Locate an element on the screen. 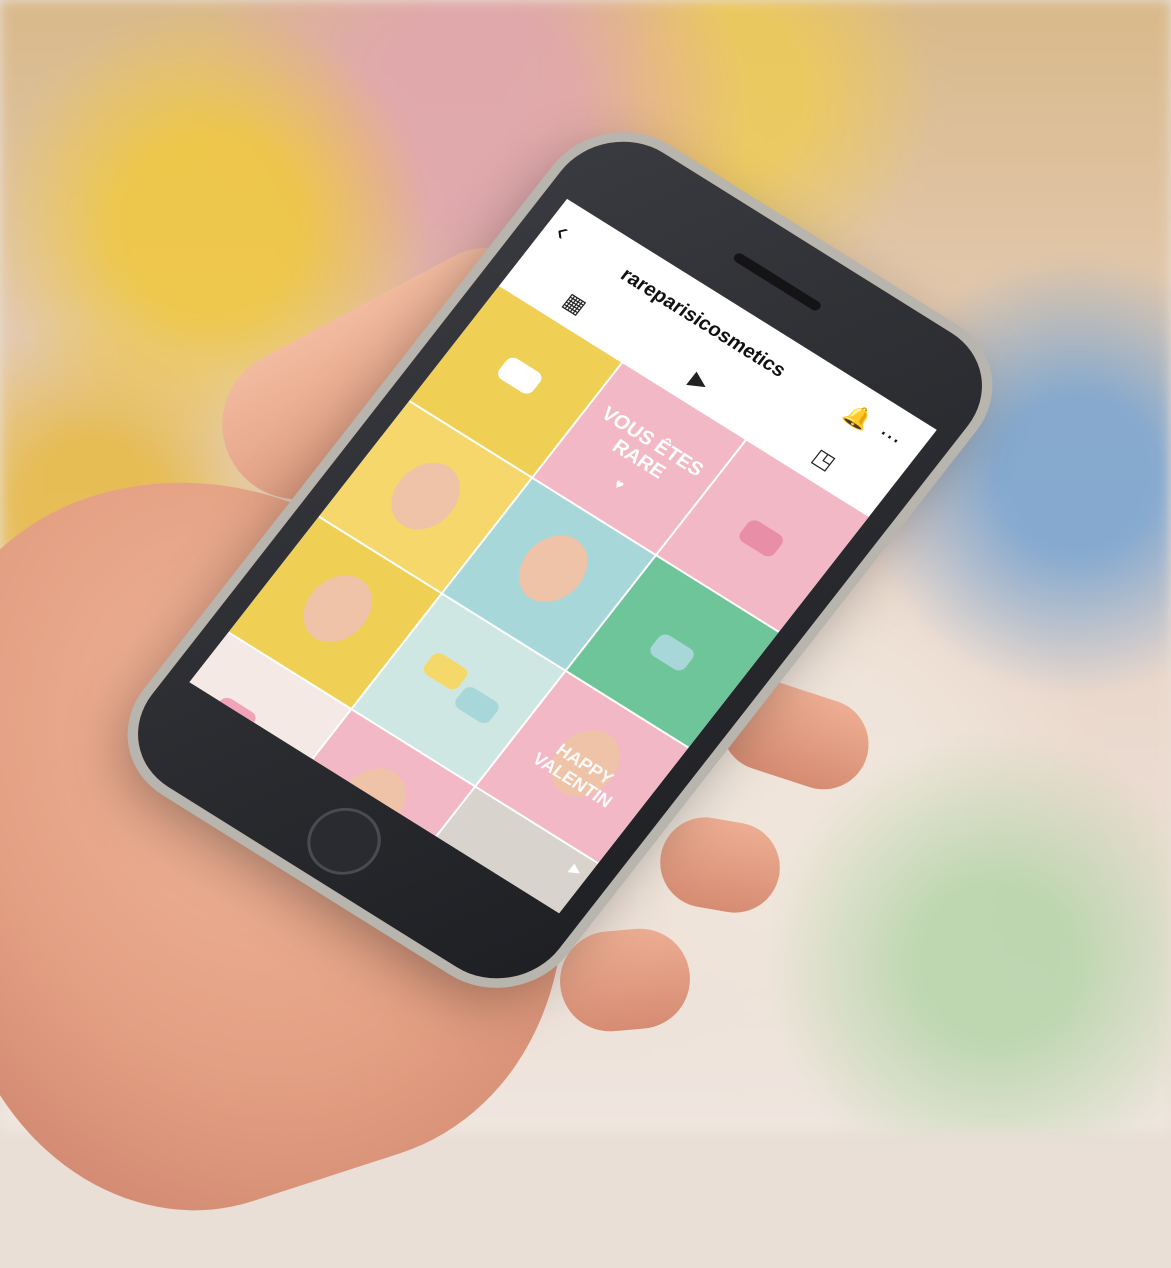 The height and width of the screenshot is (1268, 1171). more-icon: ⋯ is located at coordinates (889, 437).